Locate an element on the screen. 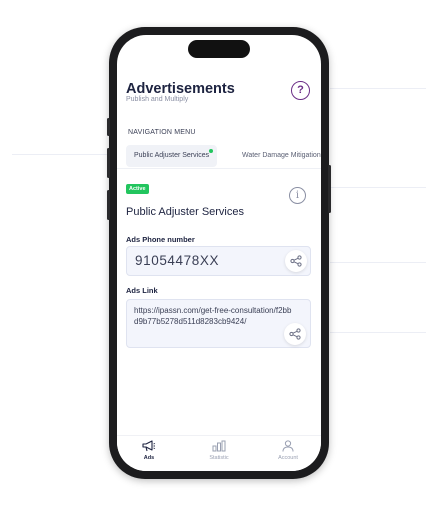 The width and height of the screenshot is (438, 505). bottom-nav-label: Account is located at coordinates (288, 458).